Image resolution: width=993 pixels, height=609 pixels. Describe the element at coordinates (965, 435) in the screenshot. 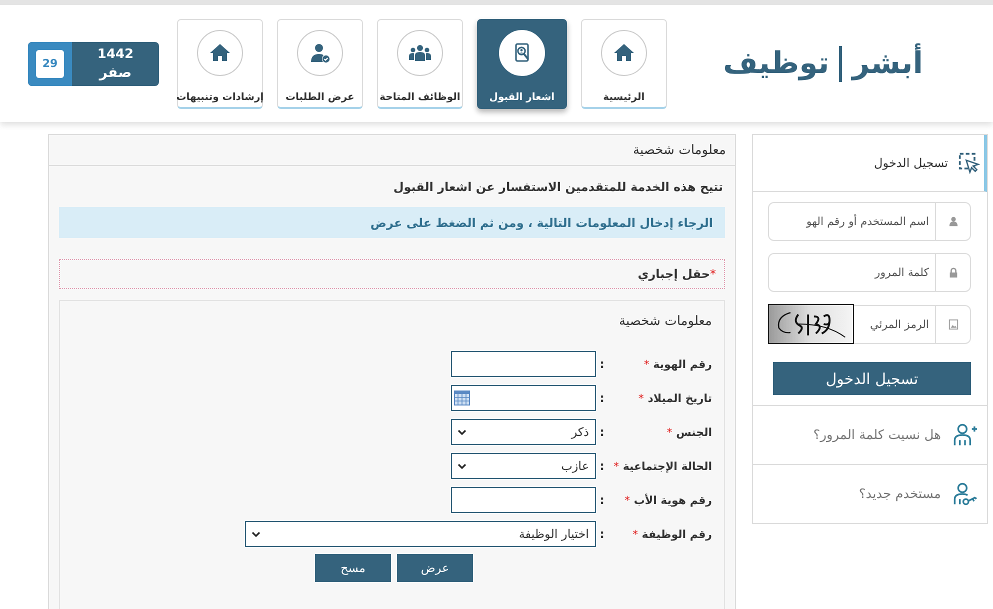

I see `user-plus-icon` at that location.